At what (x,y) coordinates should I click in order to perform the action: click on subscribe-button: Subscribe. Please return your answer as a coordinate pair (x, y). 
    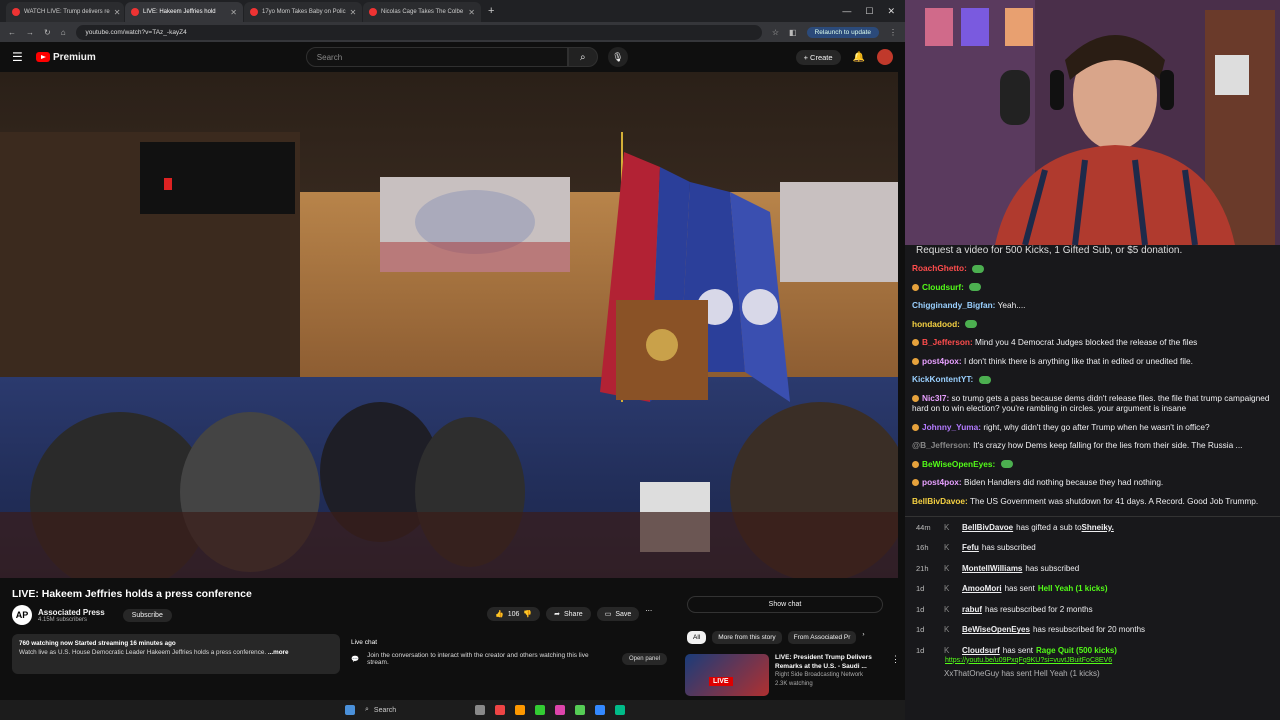
    Looking at the image, I should click on (147, 615).